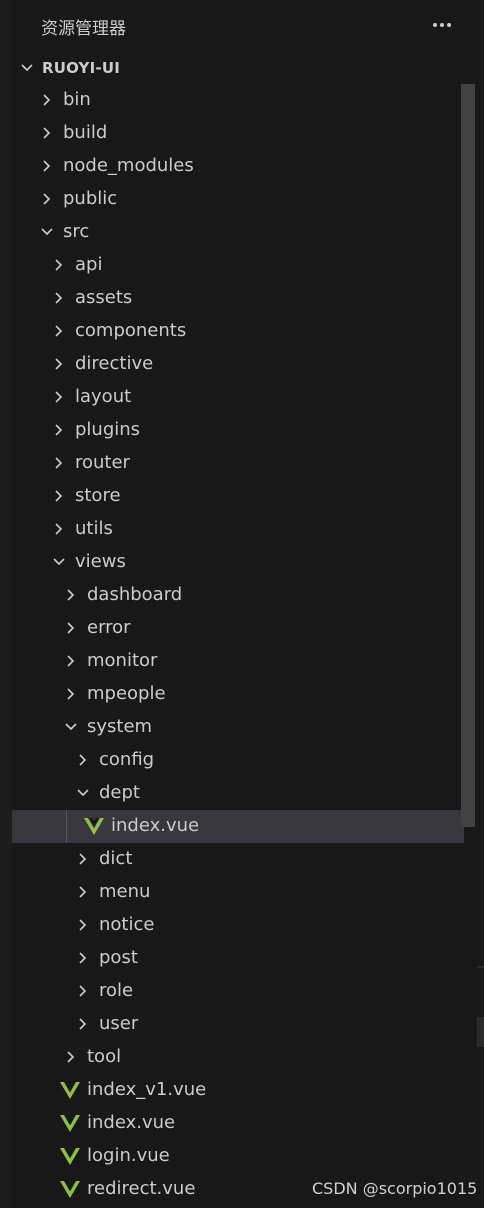 Image resolution: width=484 pixels, height=1208 pixels. What do you see at coordinates (238, 562) in the screenshot?
I see `tree-folder-views: views` at bounding box center [238, 562].